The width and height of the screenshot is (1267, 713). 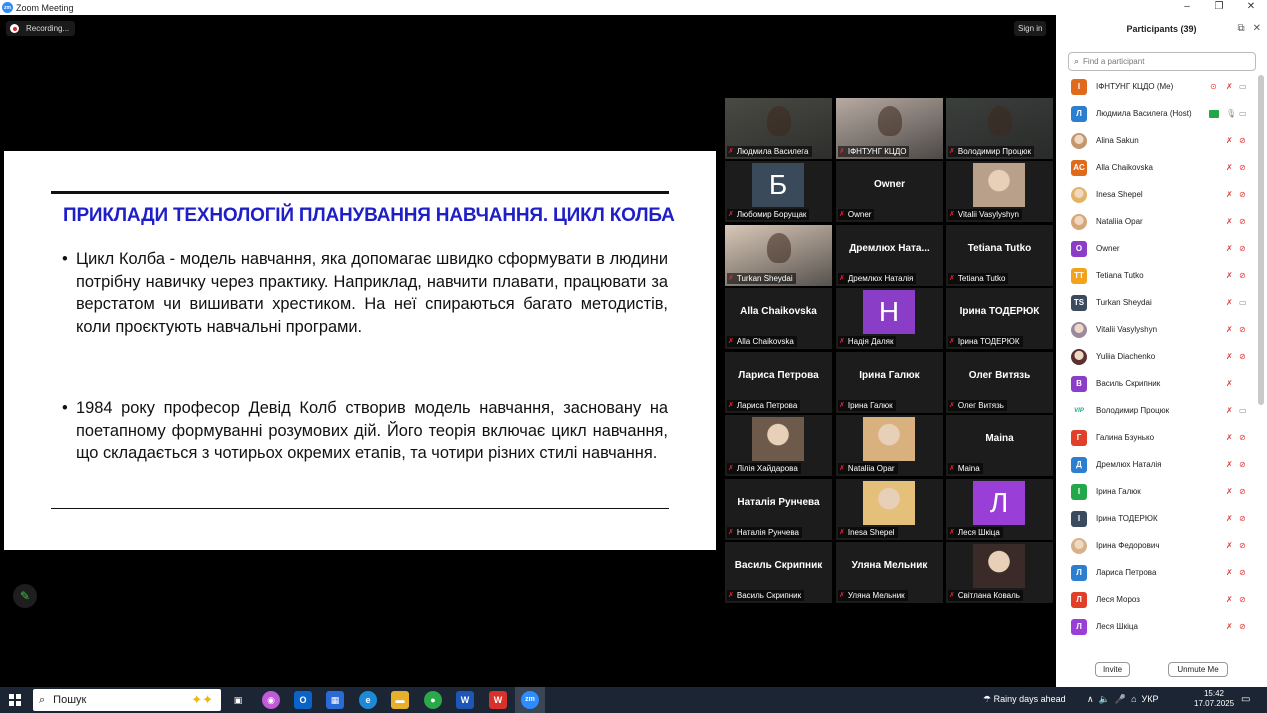 I want to click on video-tile: Б ✗ Любомир Борущак, so click(x=778, y=191).